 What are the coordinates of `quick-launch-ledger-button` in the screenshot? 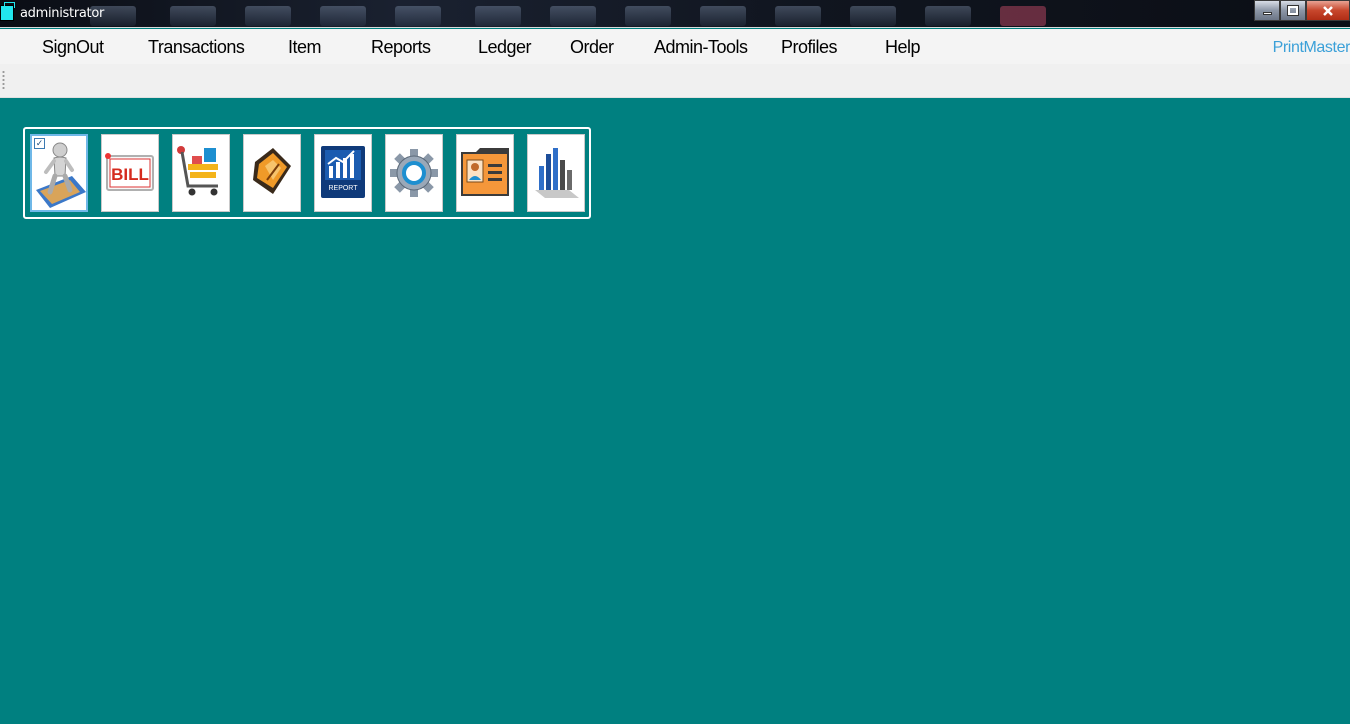 It's located at (272, 173).